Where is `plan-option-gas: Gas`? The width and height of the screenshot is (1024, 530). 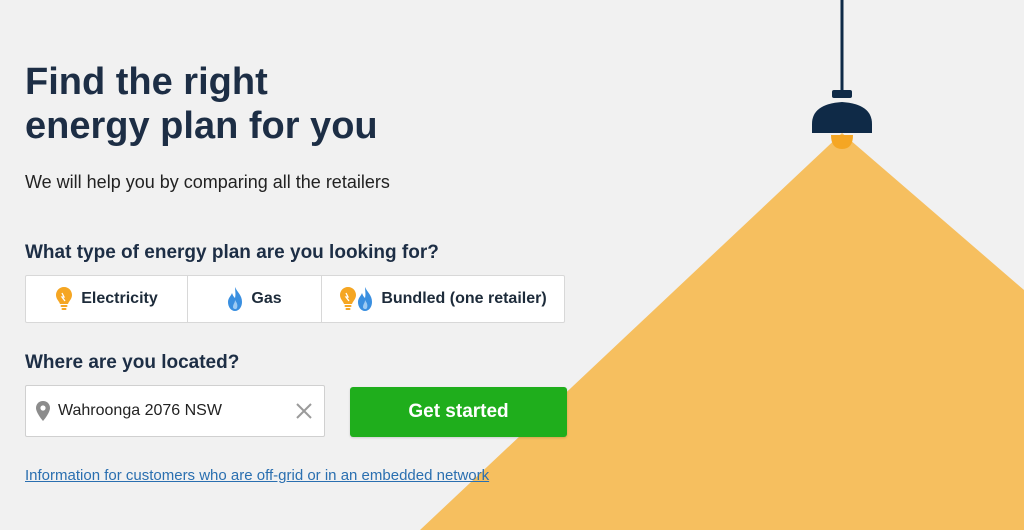
plan-option-gas: Gas is located at coordinates (255, 299).